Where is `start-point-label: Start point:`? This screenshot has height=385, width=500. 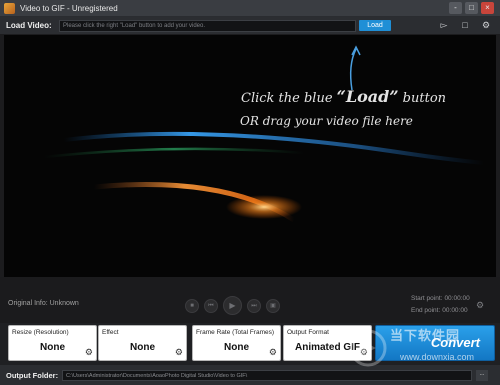
start-point-label: Start point: is located at coordinates (427, 298).